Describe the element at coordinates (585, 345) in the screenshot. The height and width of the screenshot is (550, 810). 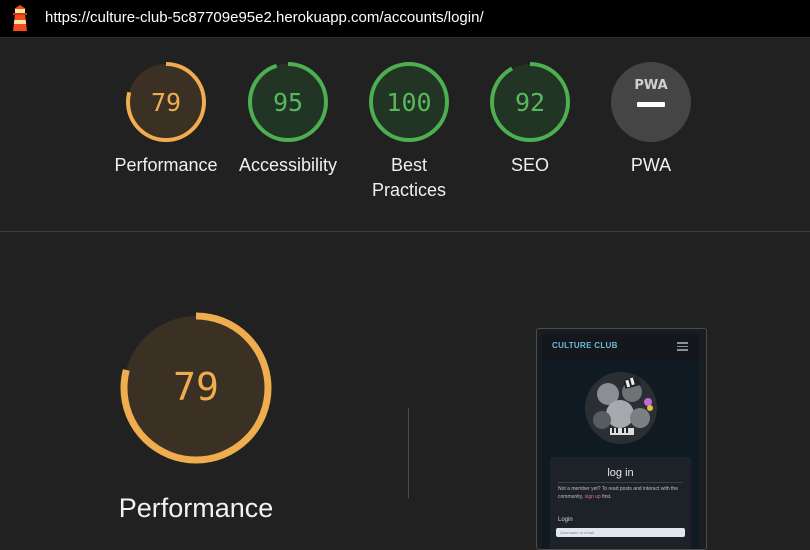
I see `screenshot-brand: CULTURE CLUB` at that location.